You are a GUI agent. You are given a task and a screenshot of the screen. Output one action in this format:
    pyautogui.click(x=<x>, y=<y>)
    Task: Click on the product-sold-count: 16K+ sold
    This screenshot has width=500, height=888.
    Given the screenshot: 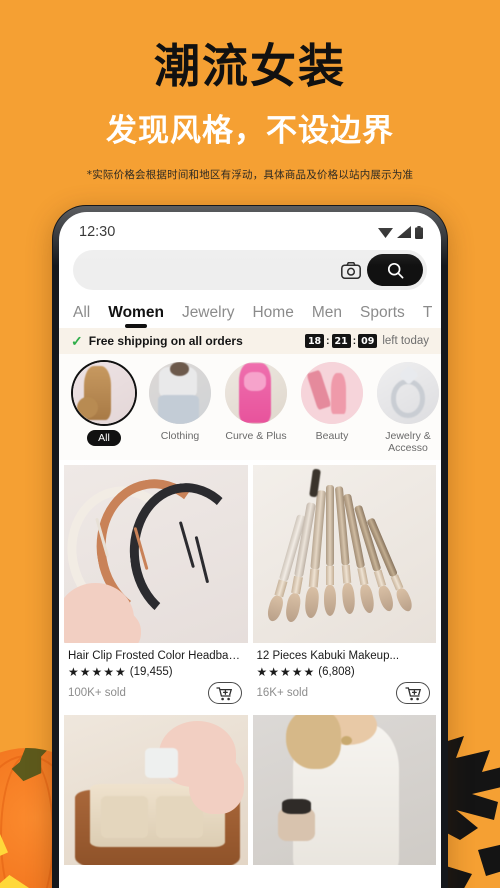 What is the action you would take?
    pyautogui.click(x=282, y=693)
    